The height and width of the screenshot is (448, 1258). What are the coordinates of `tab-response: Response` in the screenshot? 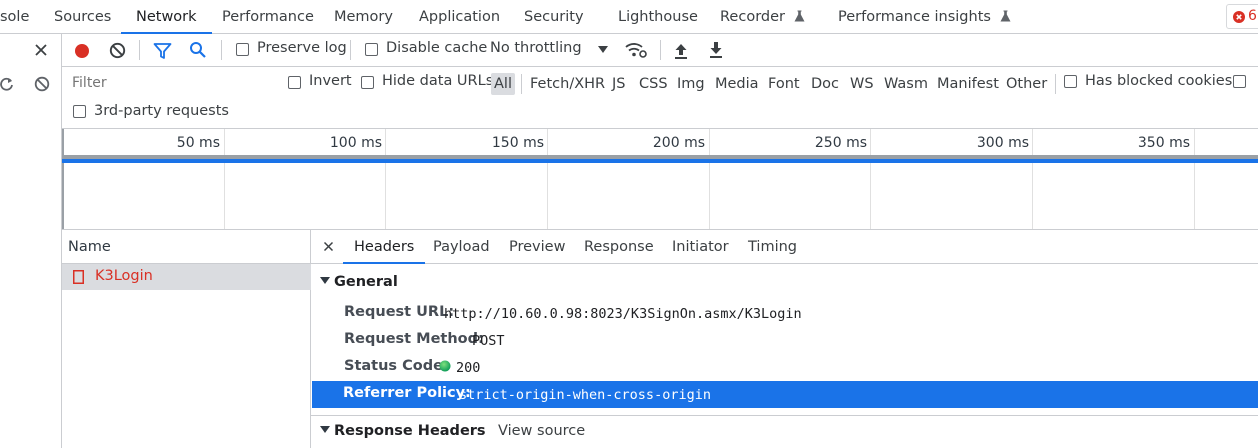 It's located at (619, 247).